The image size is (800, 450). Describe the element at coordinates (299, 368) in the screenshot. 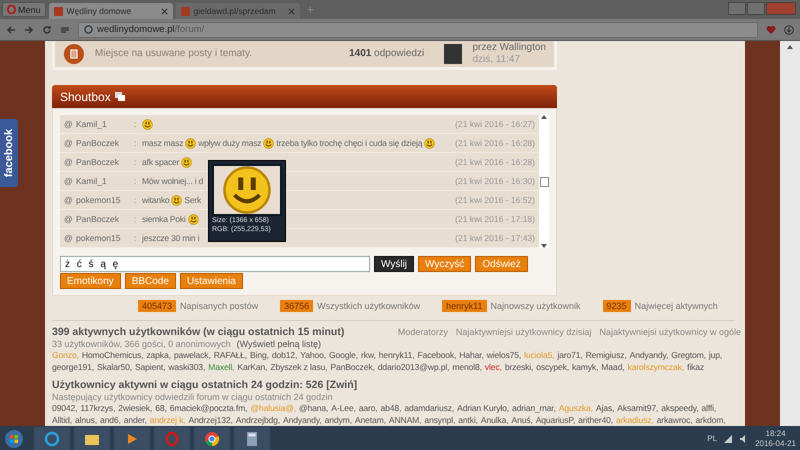

I see `user-link: Zbyszek z lasu,` at that location.